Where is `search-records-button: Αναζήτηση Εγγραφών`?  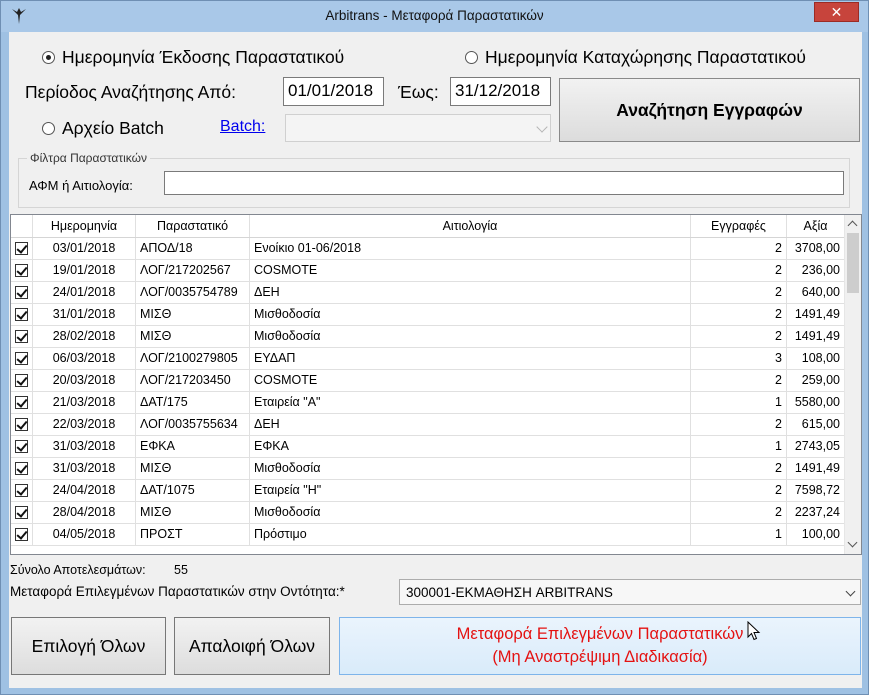 search-records-button: Αναζήτηση Εγγραφών is located at coordinates (709, 110).